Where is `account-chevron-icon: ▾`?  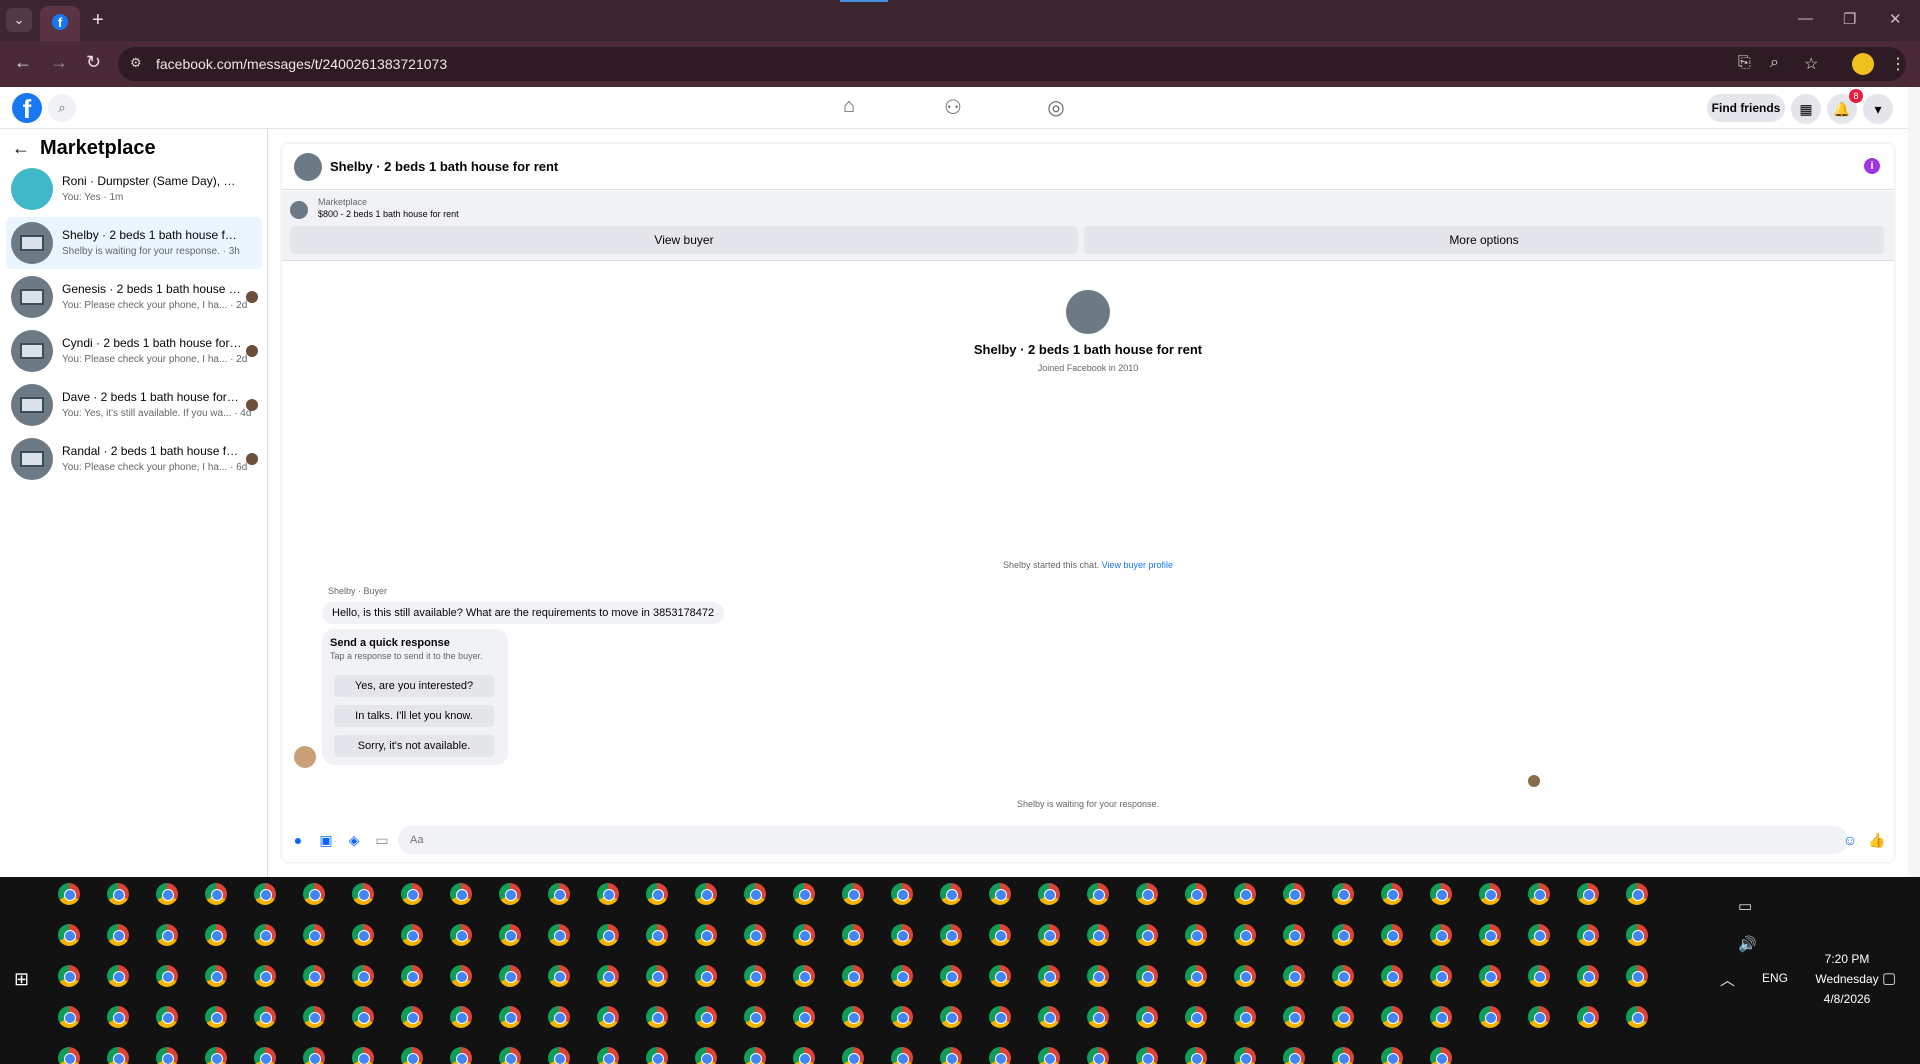 account-chevron-icon: ▾ is located at coordinates (1878, 109).